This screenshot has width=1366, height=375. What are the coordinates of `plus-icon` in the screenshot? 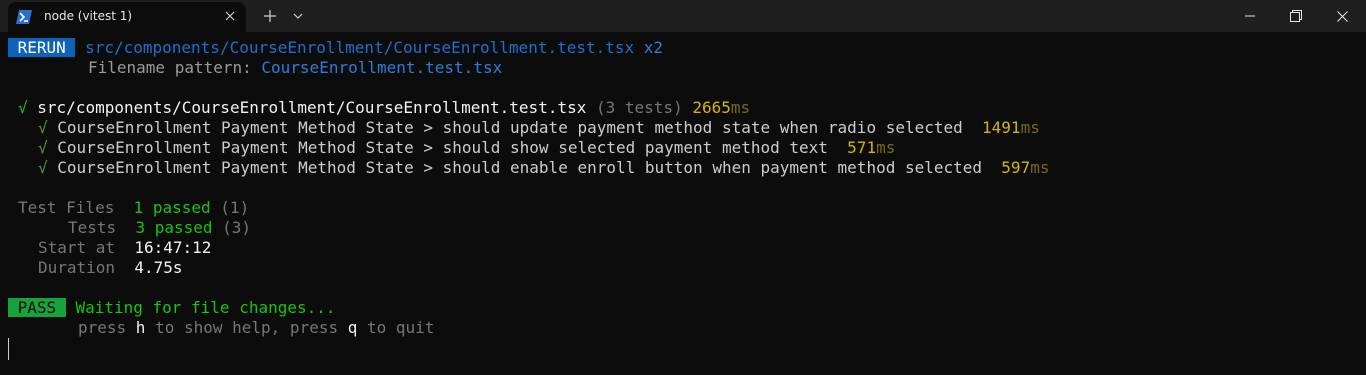 It's located at (270, 16).